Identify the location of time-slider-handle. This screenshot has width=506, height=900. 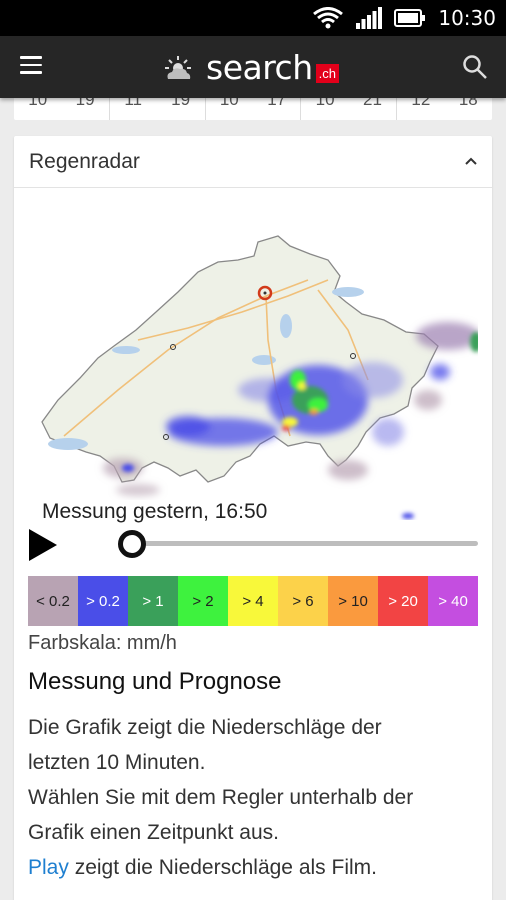
(132, 544).